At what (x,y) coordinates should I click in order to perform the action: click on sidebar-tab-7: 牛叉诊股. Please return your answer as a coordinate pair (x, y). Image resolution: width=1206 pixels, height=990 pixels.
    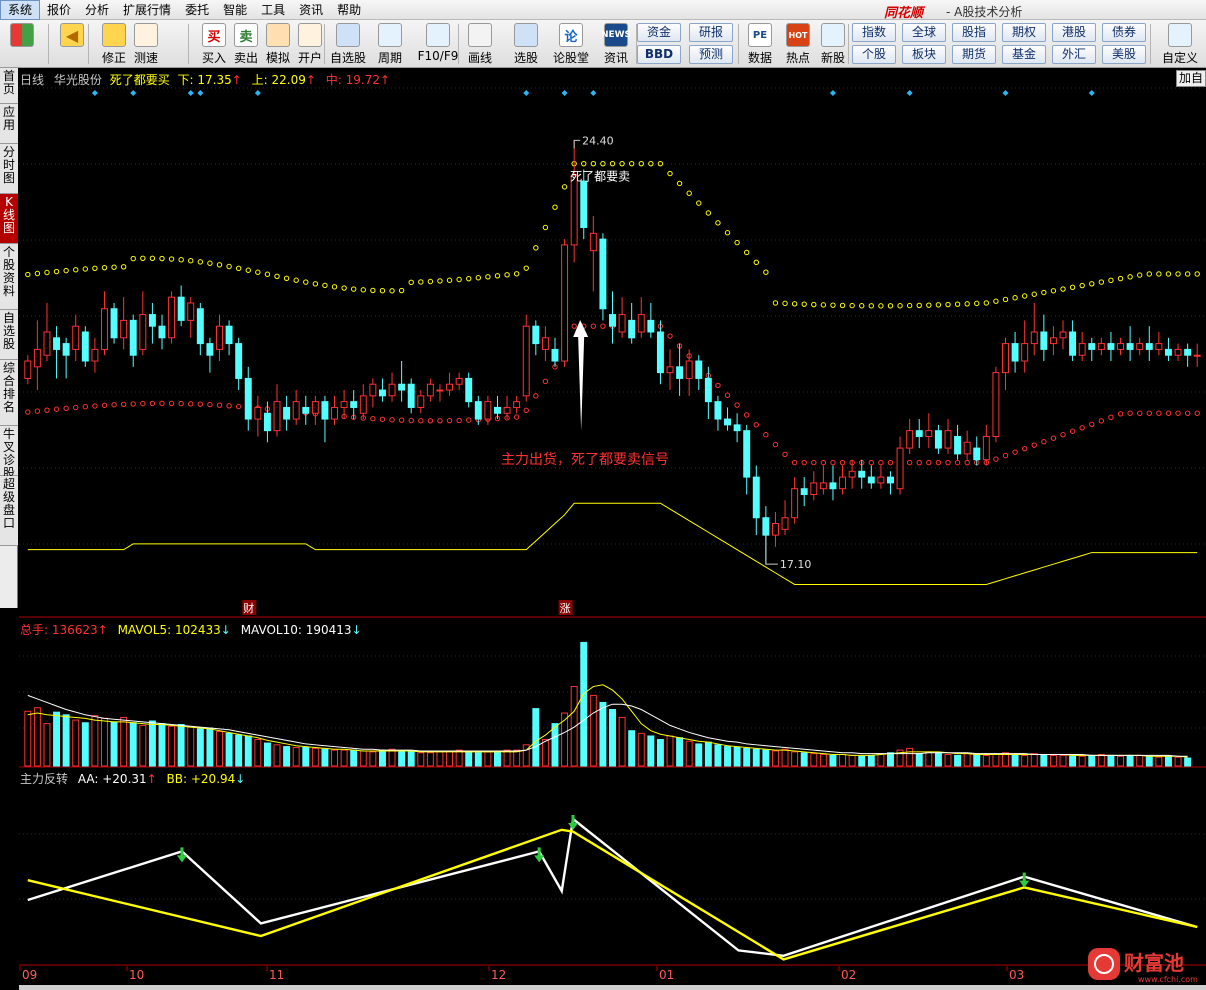
    Looking at the image, I should click on (9, 453).